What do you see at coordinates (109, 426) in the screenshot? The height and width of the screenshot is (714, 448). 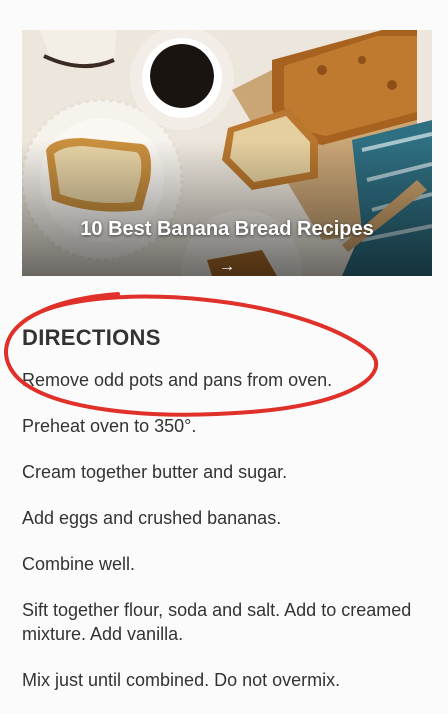 I see `direction-step: Preheat oven to 350°.` at bounding box center [109, 426].